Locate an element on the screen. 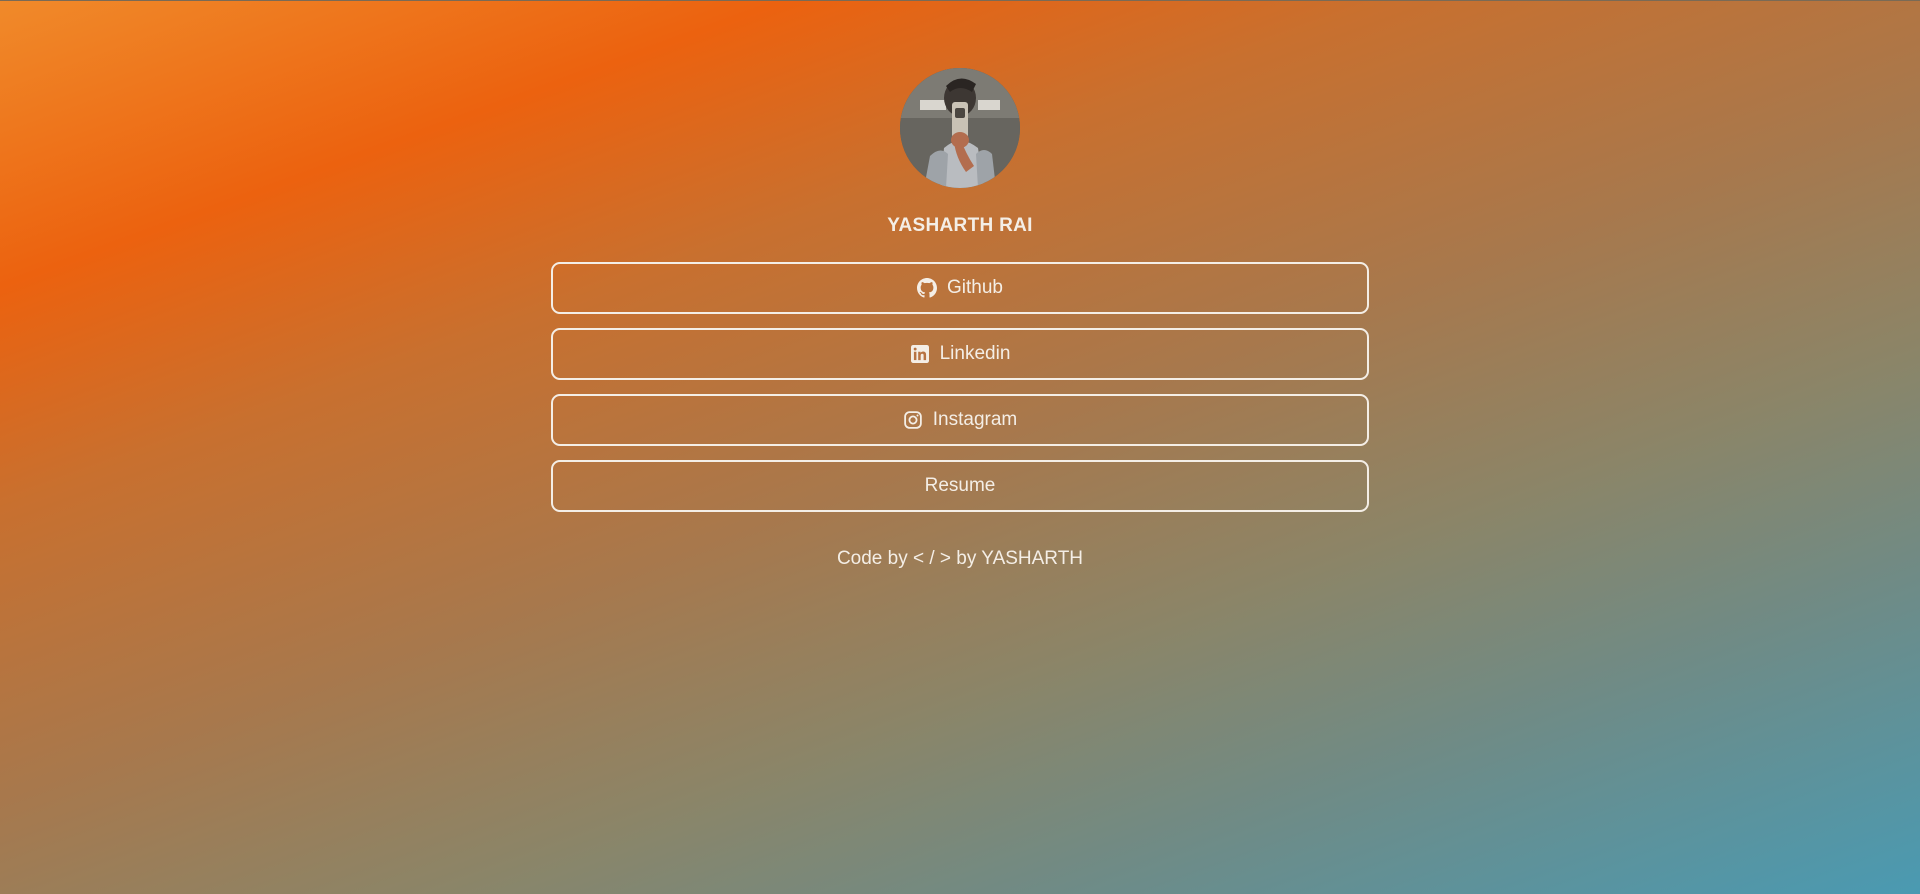  github-button: Github is located at coordinates (960, 288).